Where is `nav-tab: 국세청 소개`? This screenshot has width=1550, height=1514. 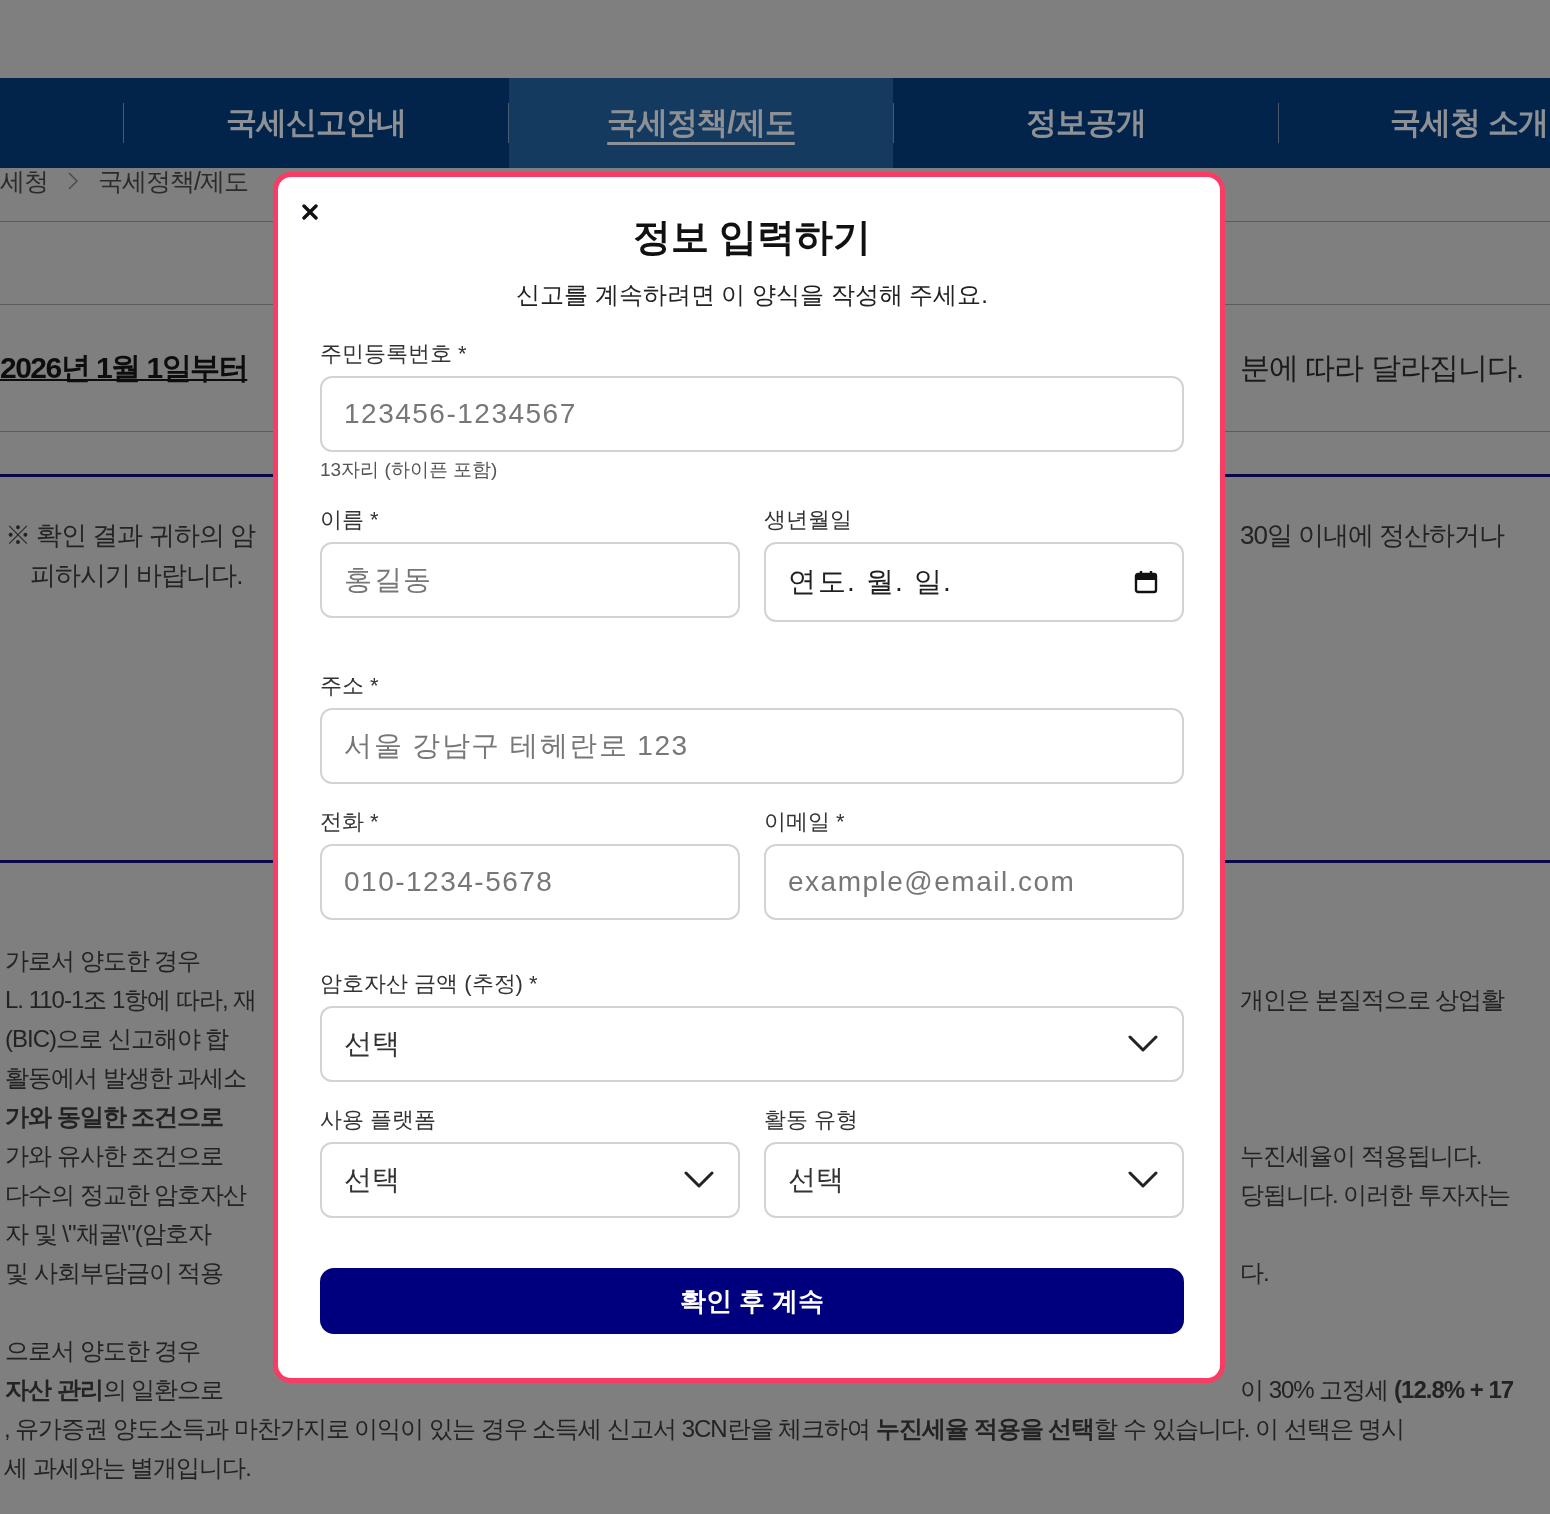
nav-tab: 국세청 소개 is located at coordinates (1414, 123).